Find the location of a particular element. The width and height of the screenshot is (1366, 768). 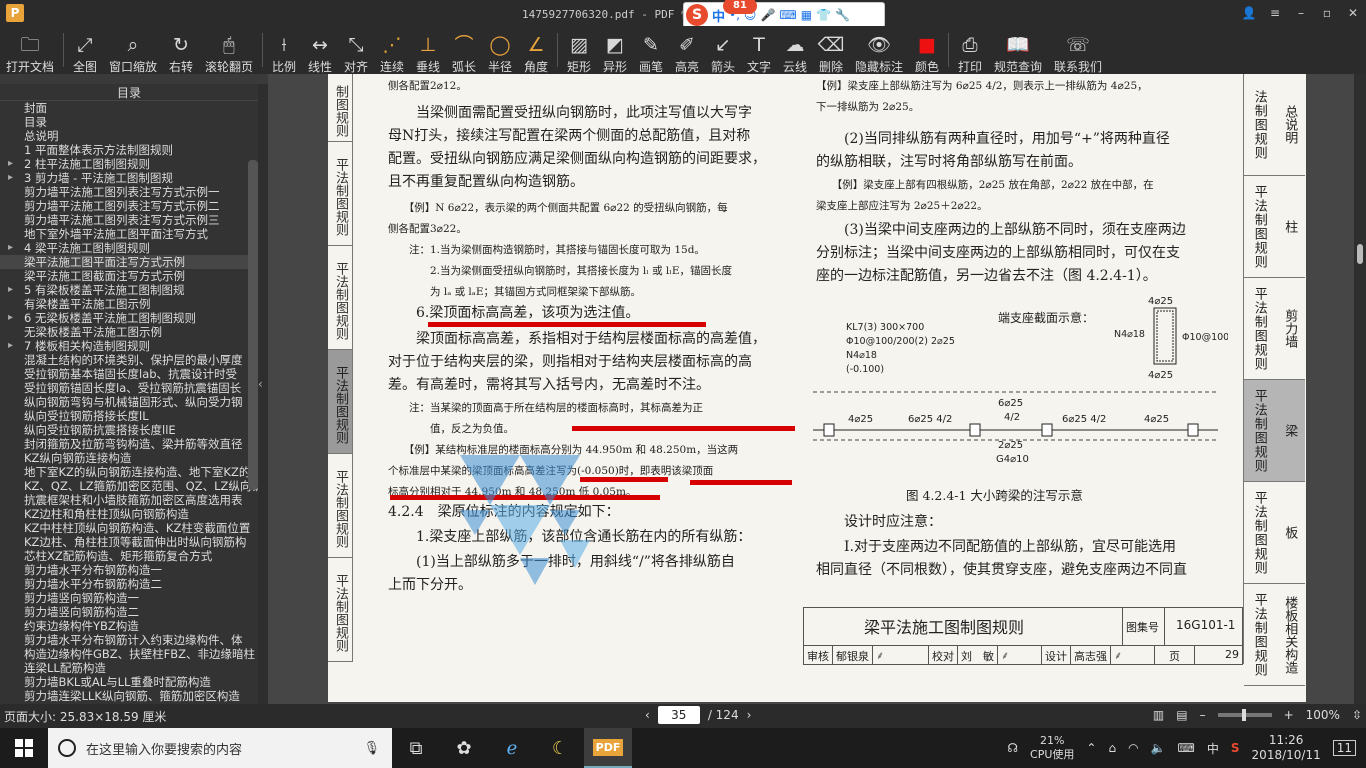

rectangle-button: ▨ 矩形 is located at coordinates (579, 50).